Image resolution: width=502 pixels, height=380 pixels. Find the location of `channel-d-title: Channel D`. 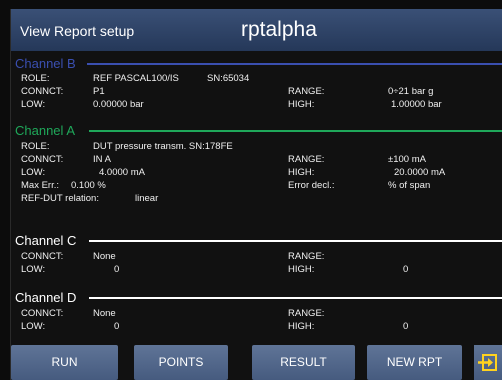

channel-d-title: Channel D is located at coordinates (46, 297).